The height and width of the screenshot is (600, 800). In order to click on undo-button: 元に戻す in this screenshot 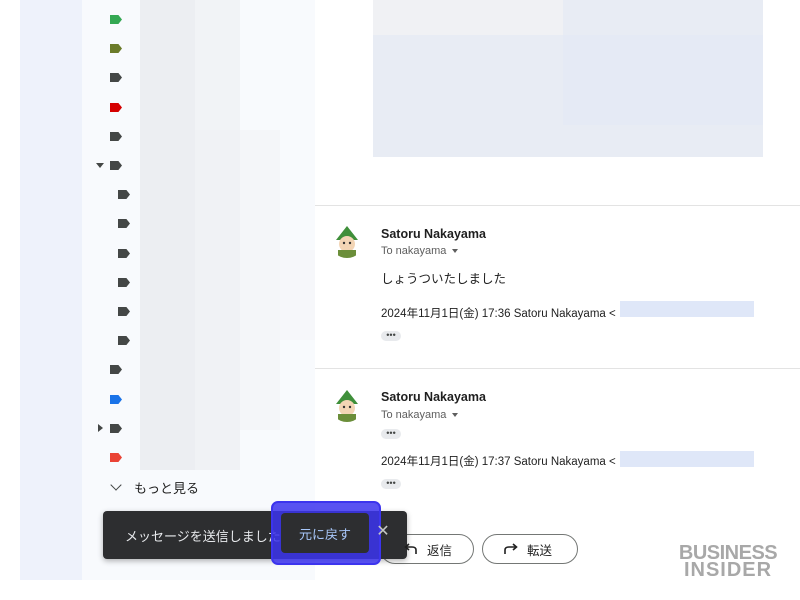, I will do `click(325, 533)`.